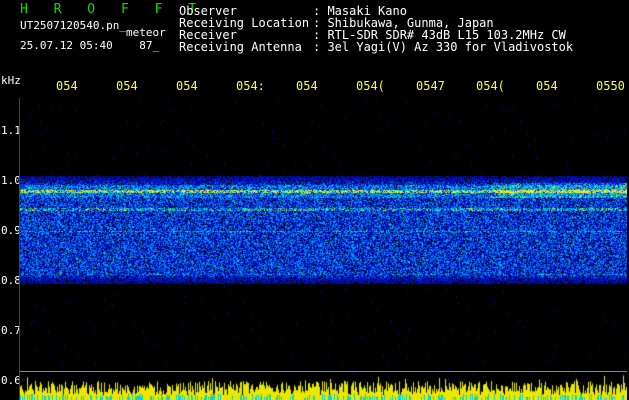 Image resolution: width=629 pixels, height=400 pixels. What do you see at coordinates (610, 86) in the screenshot?
I see `time-tick: 0550` at bounding box center [610, 86].